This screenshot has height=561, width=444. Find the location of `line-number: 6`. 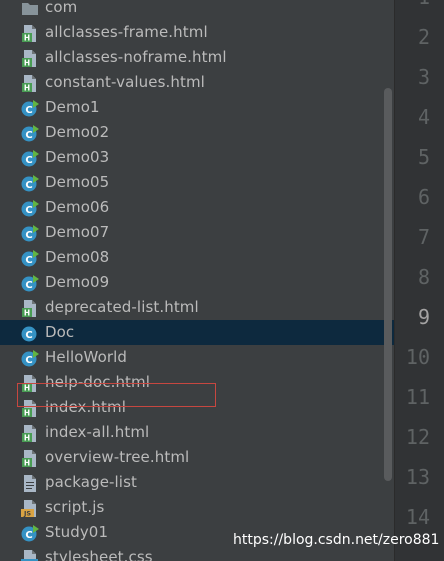

line-number: 6 is located at coordinates (423, 197).